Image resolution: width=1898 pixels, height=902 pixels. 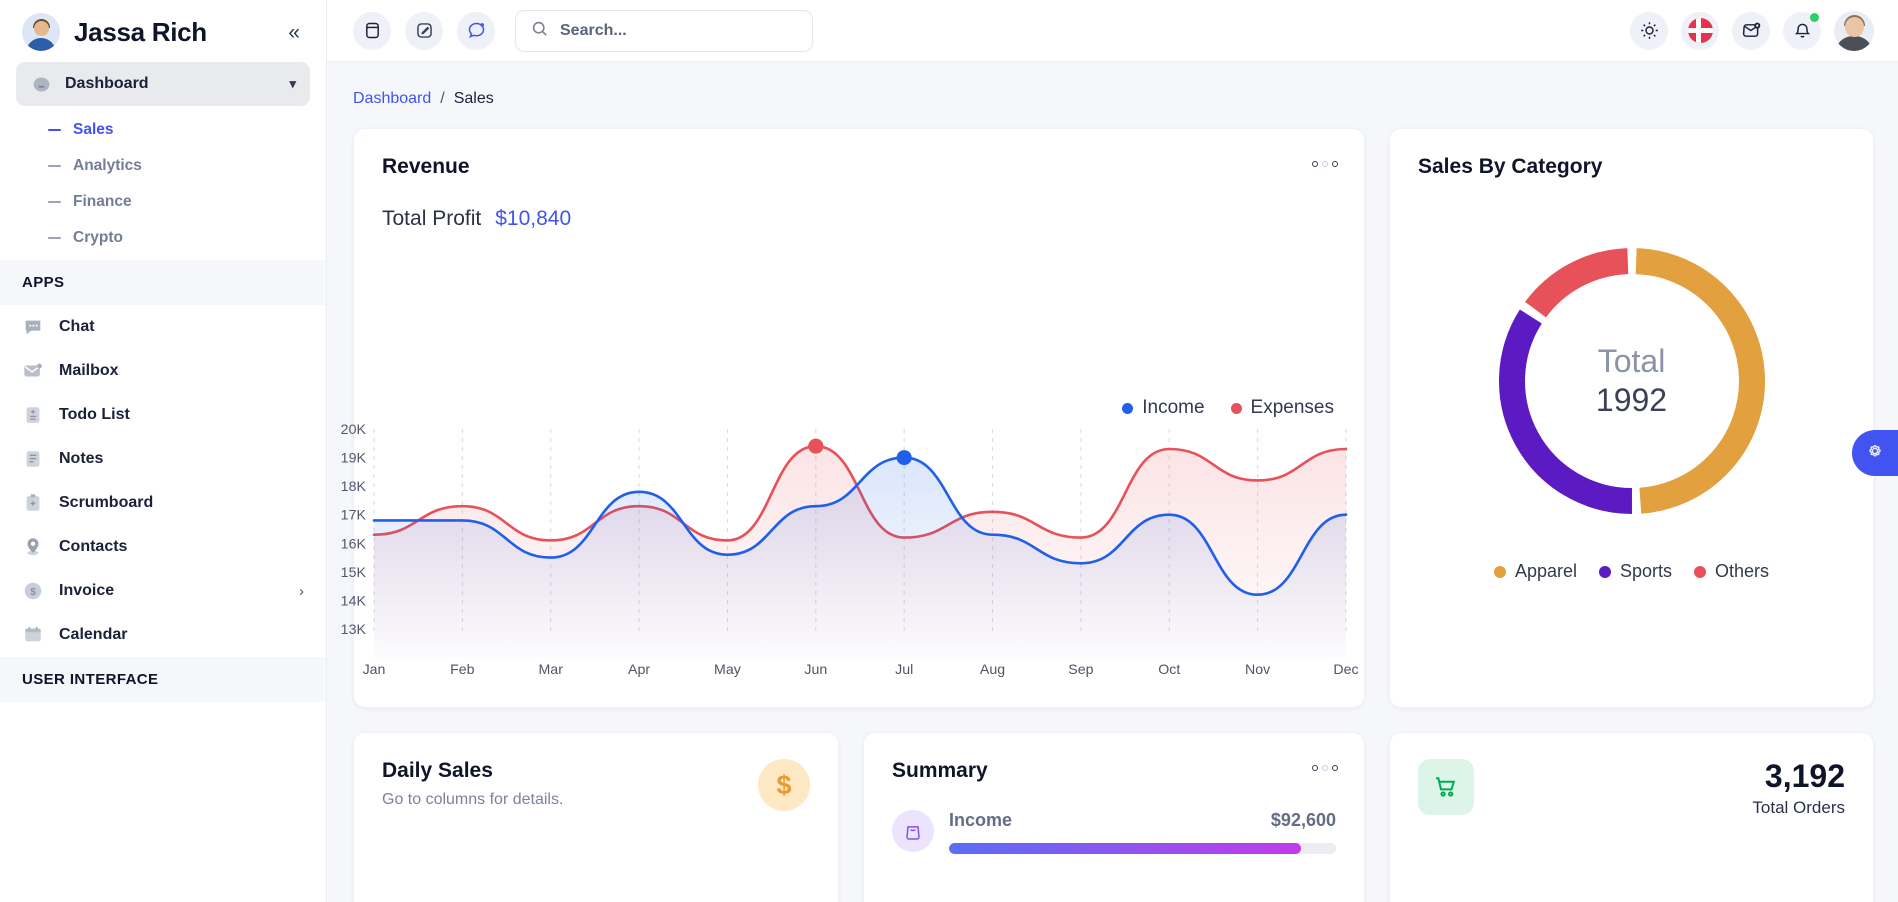 What do you see at coordinates (94, 414) in the screenshot?
I see `sidebar-item-todo-list-label: Todo List` at bounding box center [94, 414].